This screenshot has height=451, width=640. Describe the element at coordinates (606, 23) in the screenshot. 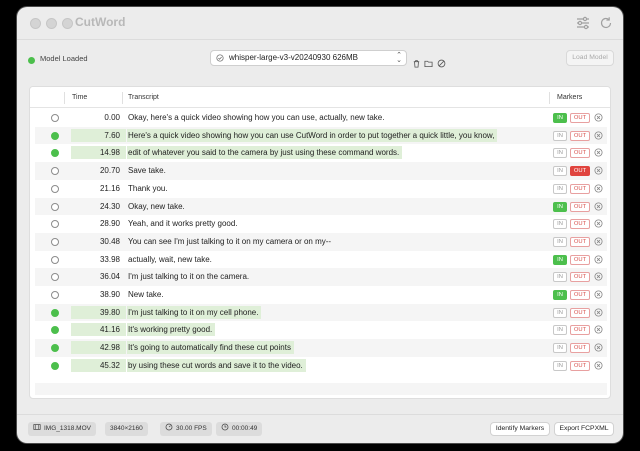

I see `refresh-icon` at that location.